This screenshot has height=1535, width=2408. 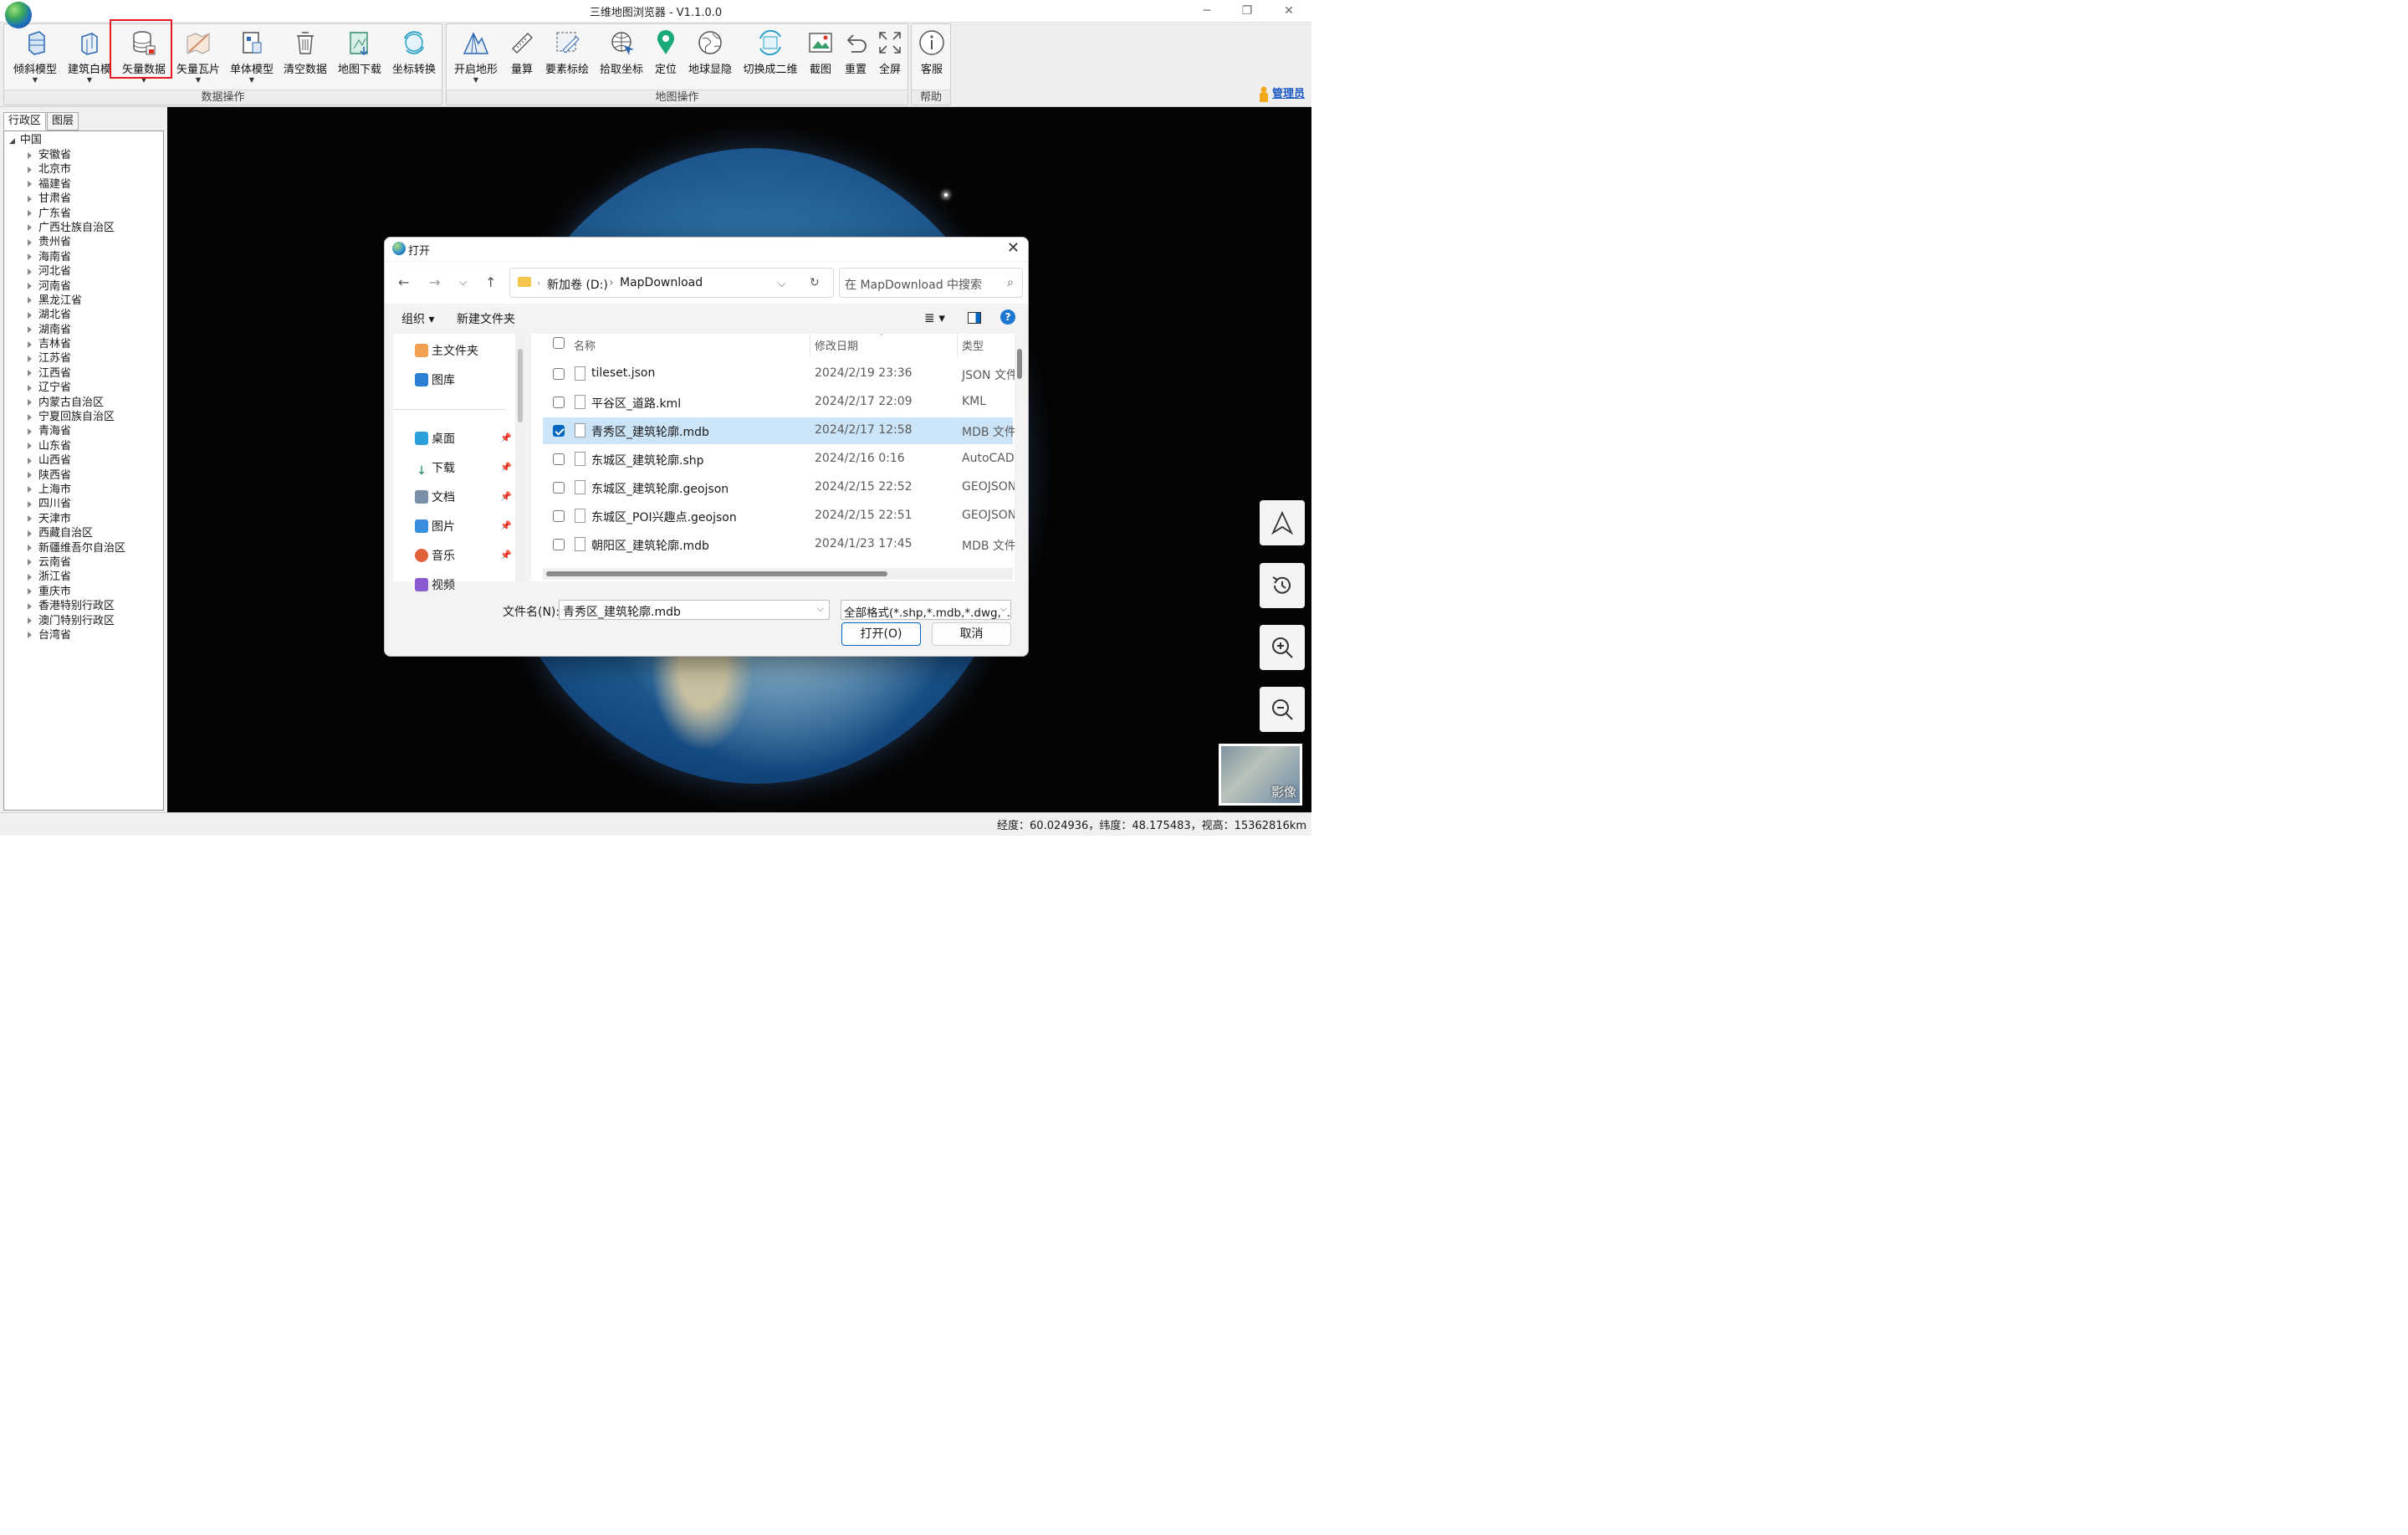 What do you see at coordinates (76, 242) in the screenshot?
I see `tree-item: 贵州省` at bounding box center [76, 242].